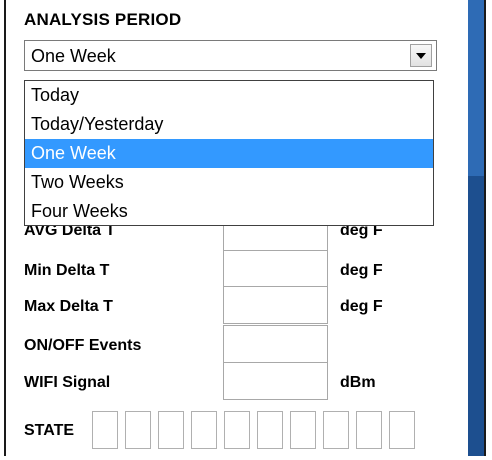 The height and width of the screenshot is (460, 492). What do you see at coordinates (275, 305) in the screenshot?
I see `max-delta-t-field` at bounding box center [275, 305].